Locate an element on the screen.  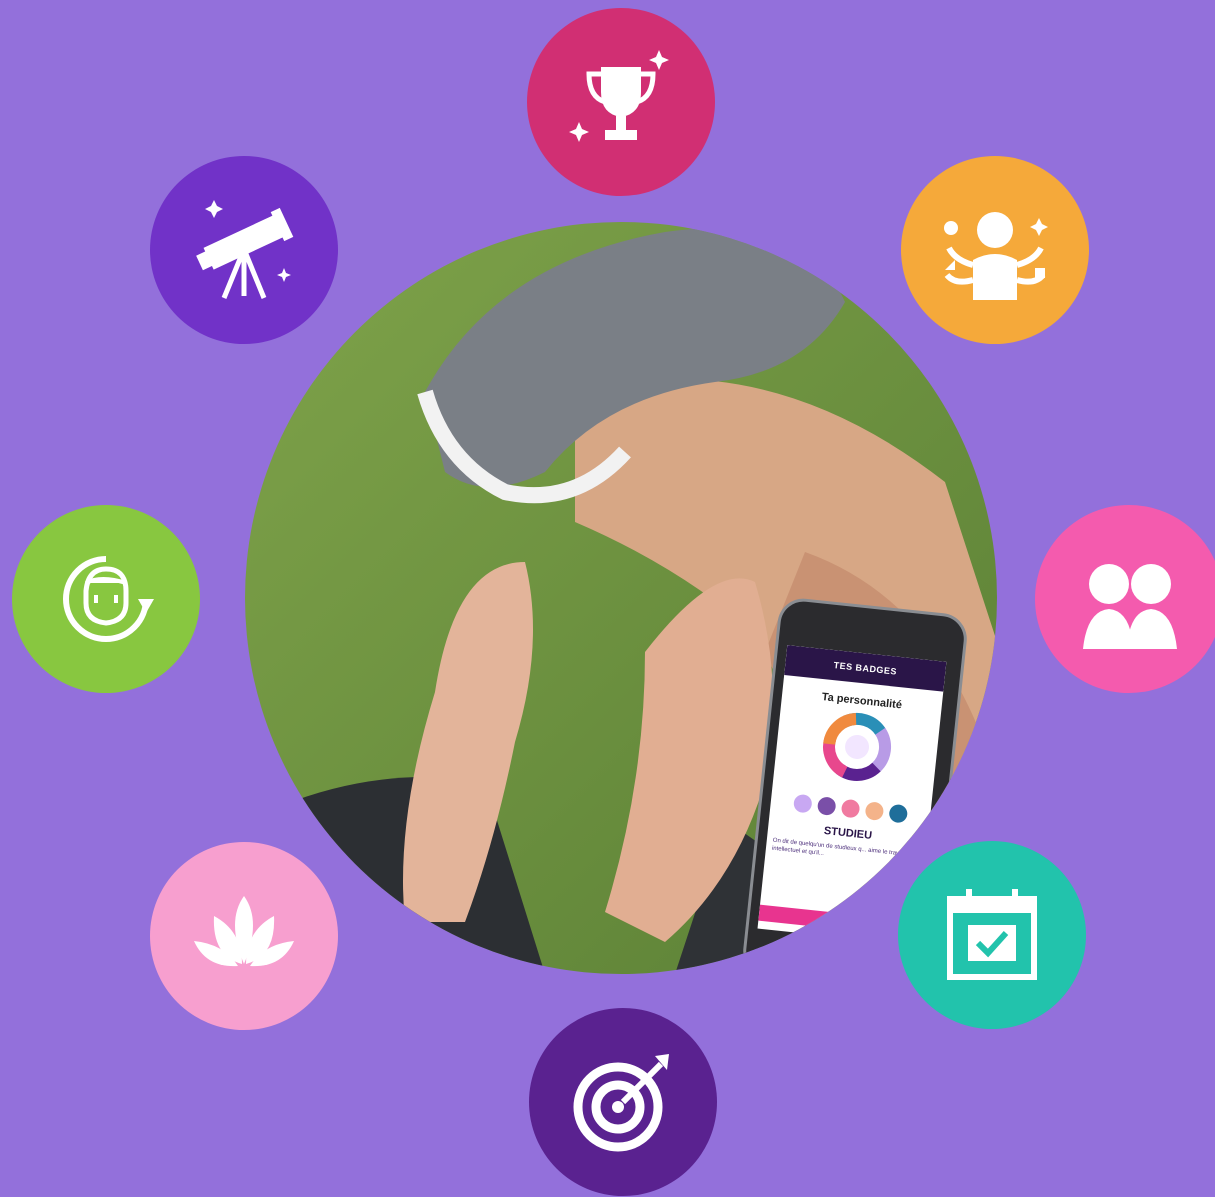
adaptability-badge is located at coordinates (106, 599).